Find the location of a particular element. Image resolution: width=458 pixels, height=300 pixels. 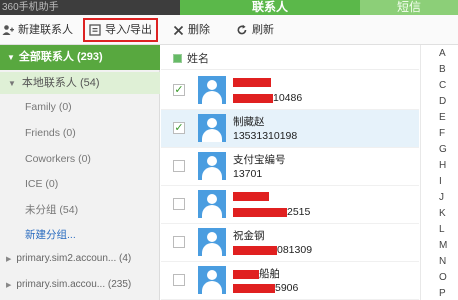

contact-name: 制藏赵 is located at coordinates (249, 122).